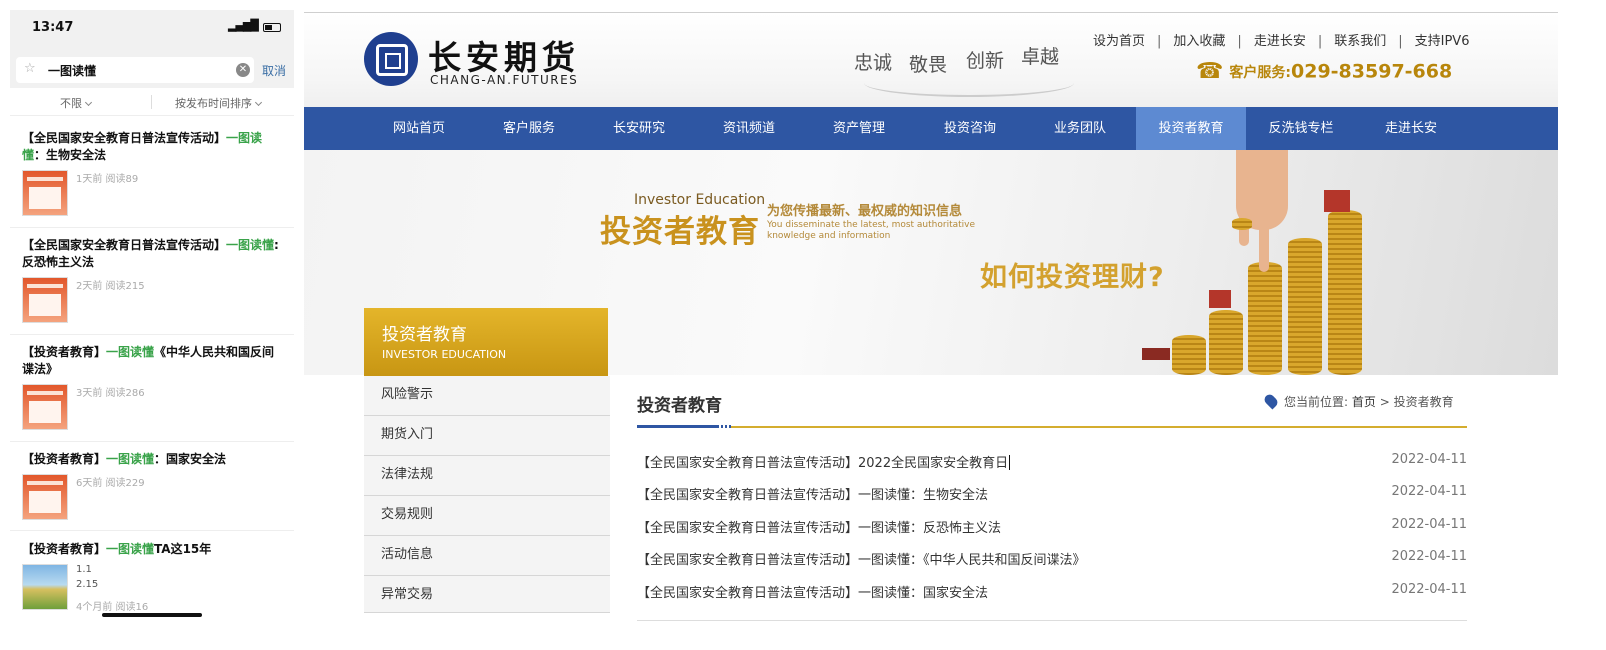  I want to click on content-title: 投资者教育, so click(679, 406).